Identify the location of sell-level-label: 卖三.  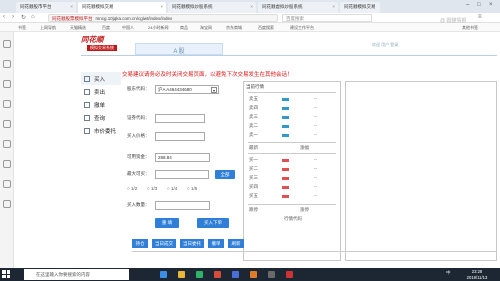
(253, 116).